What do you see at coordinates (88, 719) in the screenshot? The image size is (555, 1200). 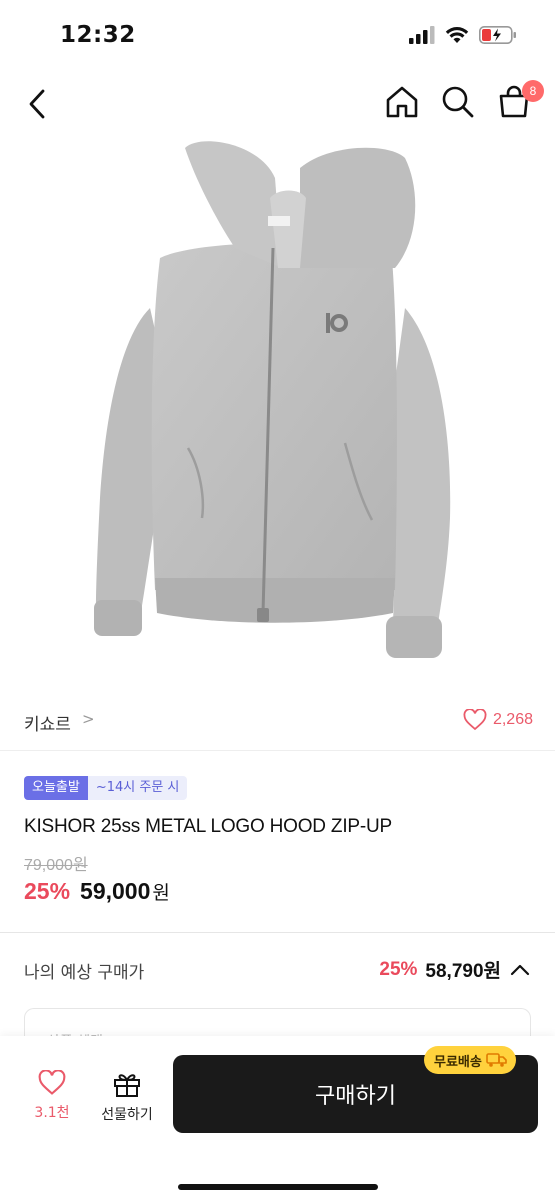 I see `brand-chevron-icon: >` at bounding box center [88, 719].